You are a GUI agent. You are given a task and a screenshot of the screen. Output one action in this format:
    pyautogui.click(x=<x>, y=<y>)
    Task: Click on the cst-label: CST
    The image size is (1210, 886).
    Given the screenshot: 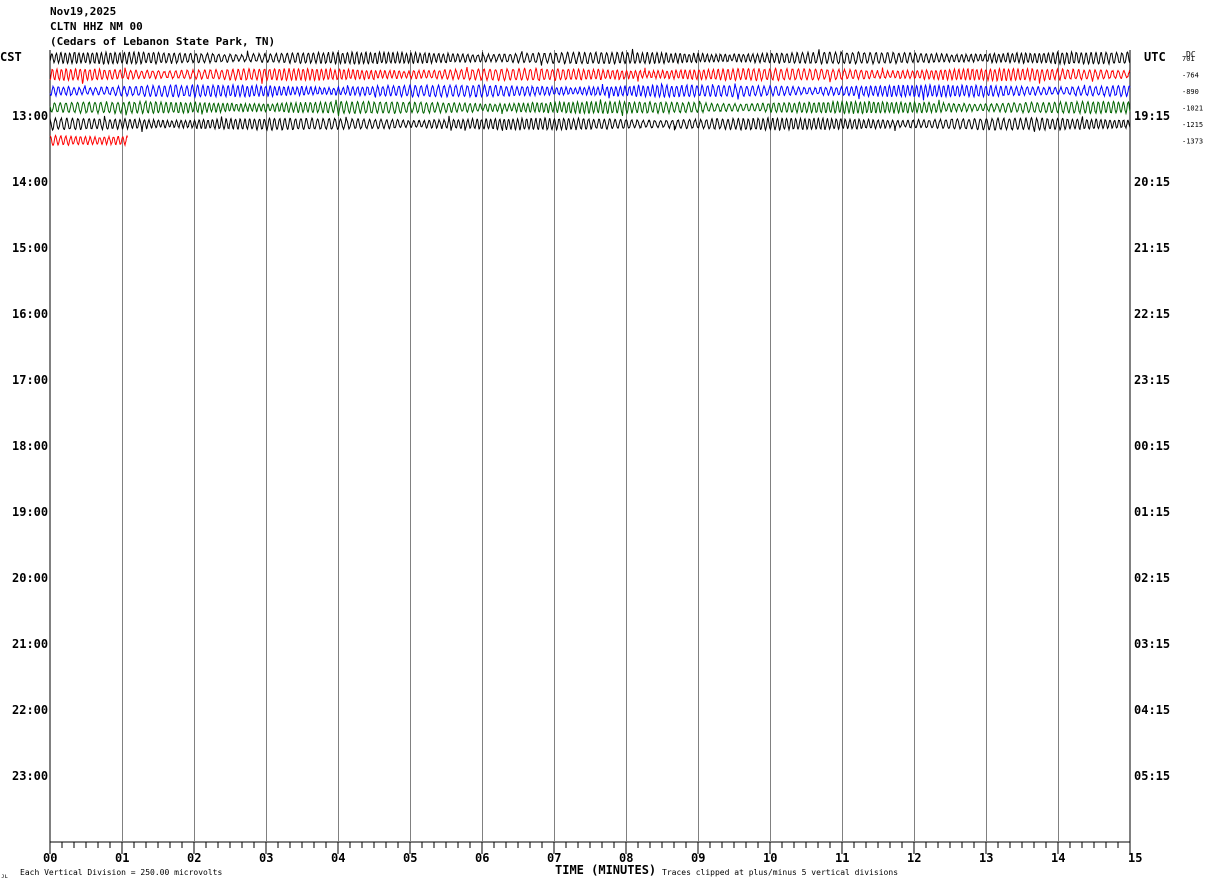 What is the action you would take?
    pyautogui.click(x=11, y=57)
    